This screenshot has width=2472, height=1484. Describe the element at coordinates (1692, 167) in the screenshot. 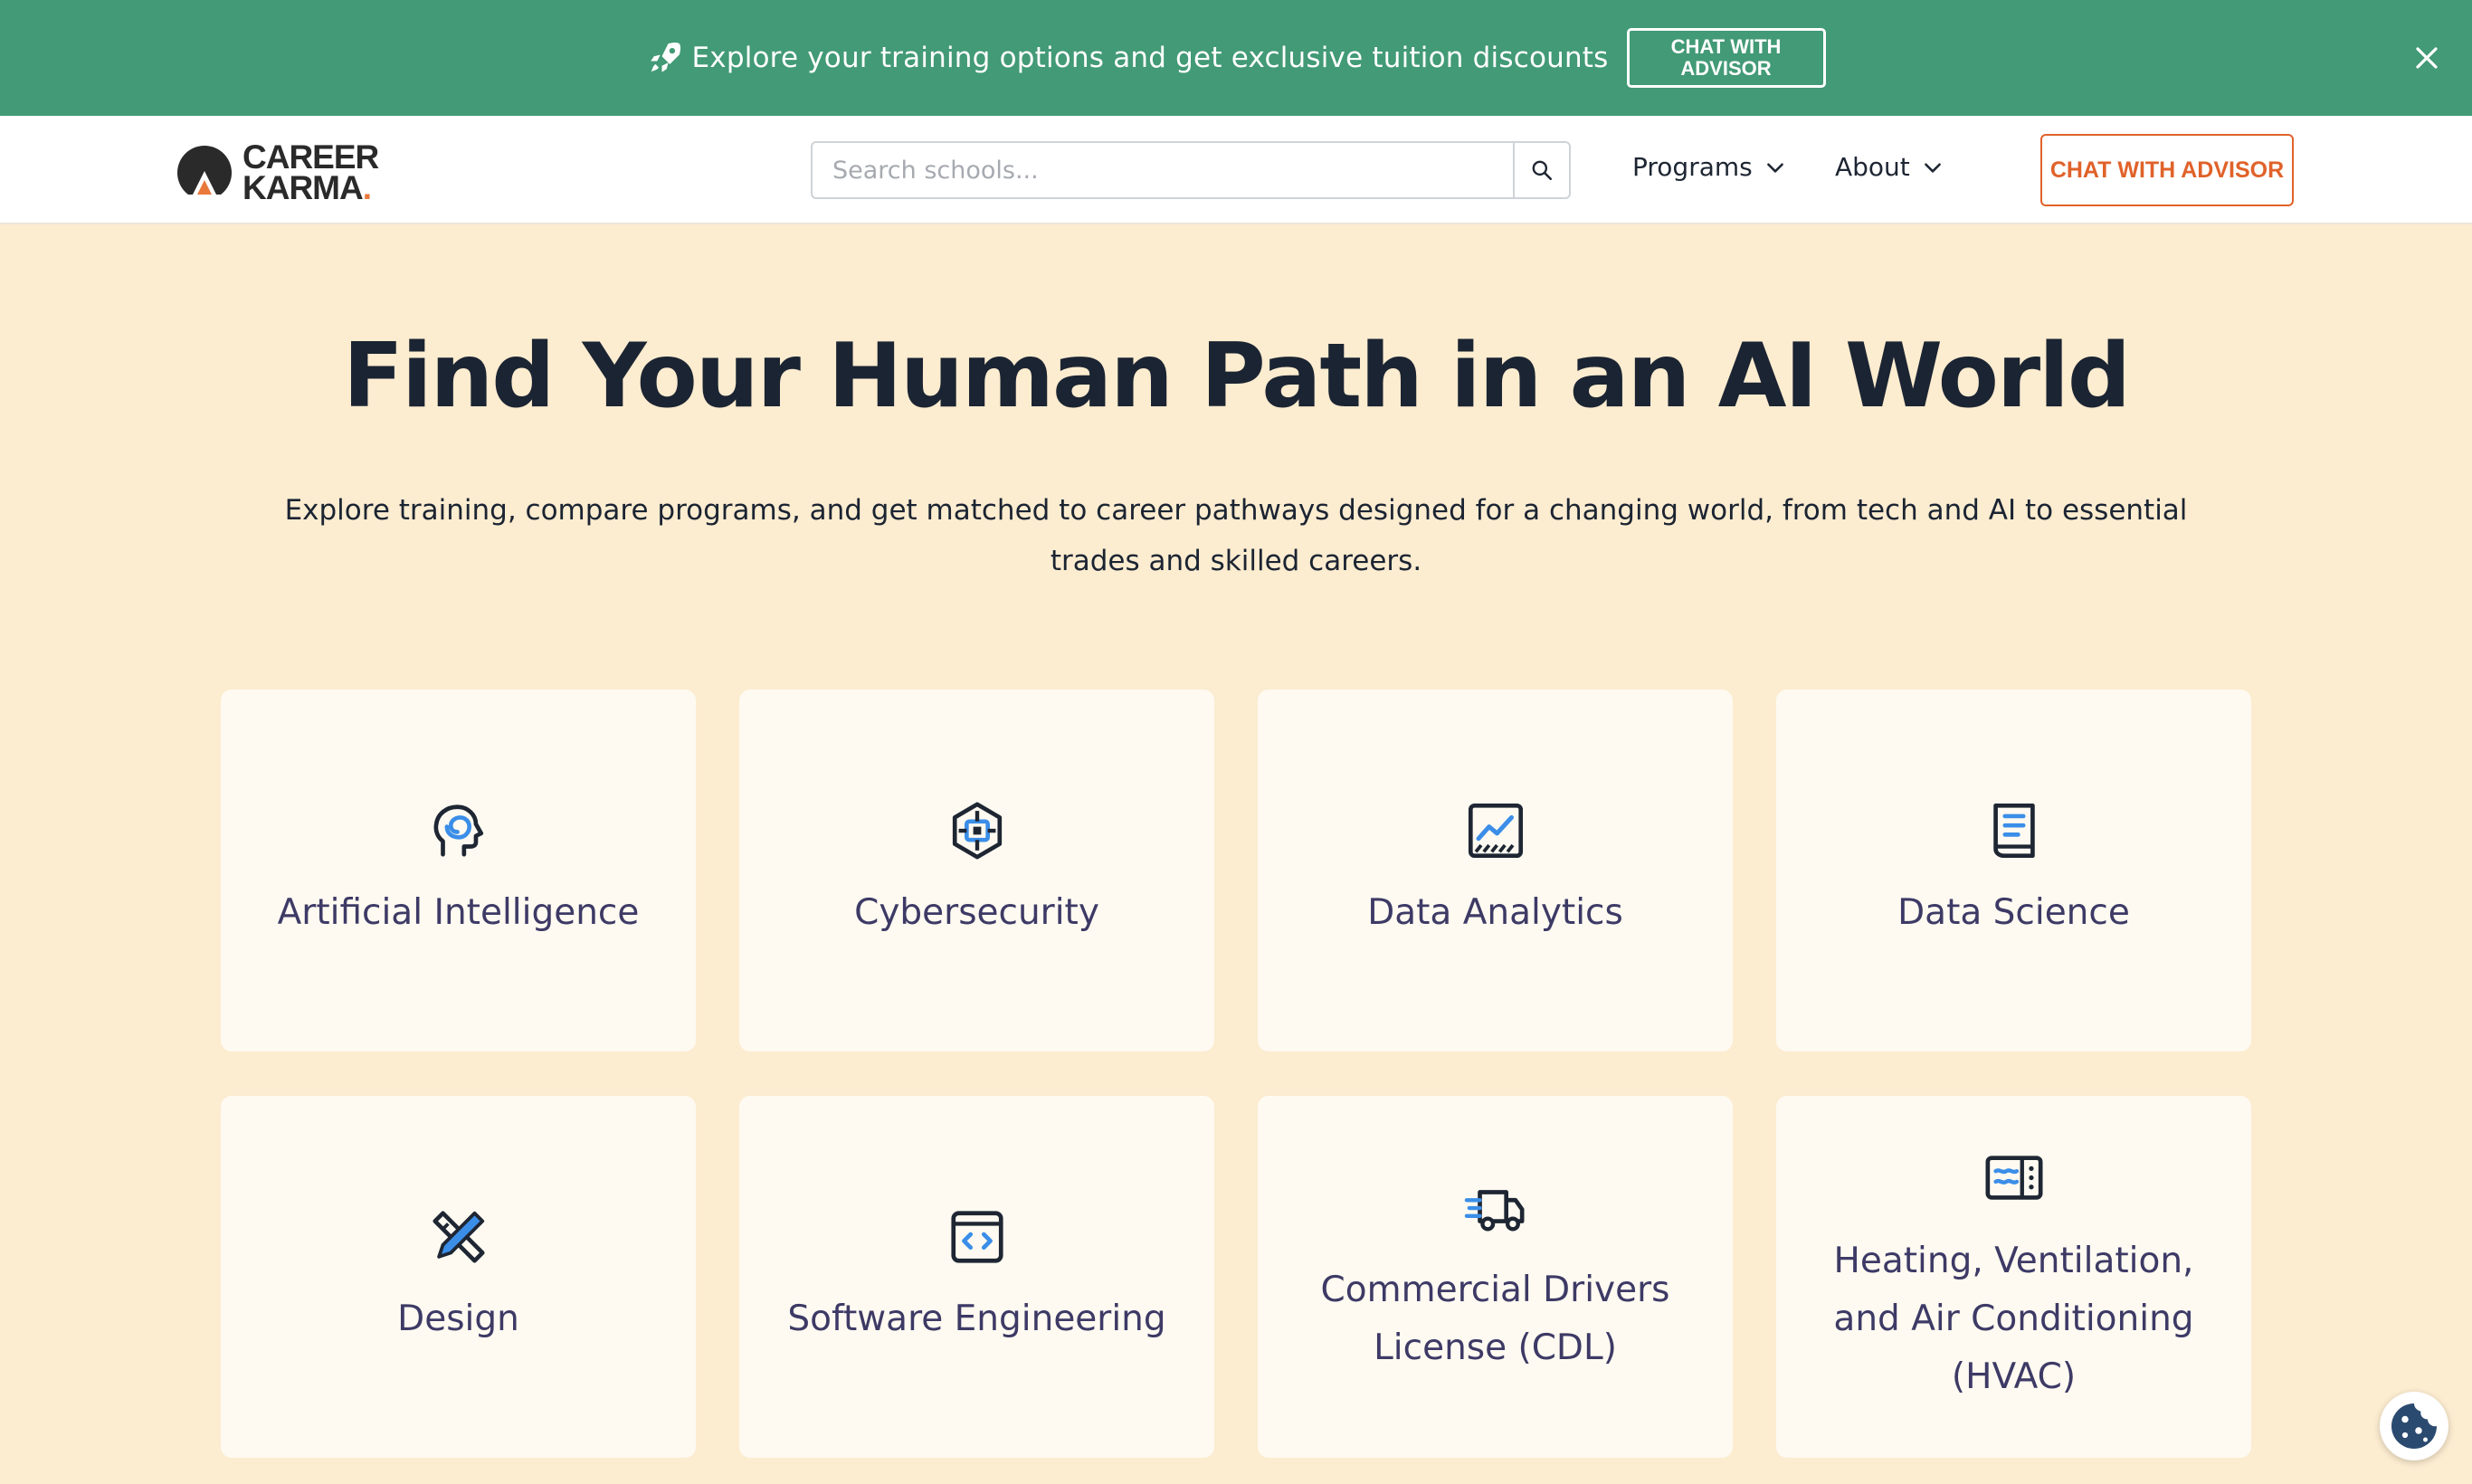

I see `nav-programs-label: Programs` at that location.